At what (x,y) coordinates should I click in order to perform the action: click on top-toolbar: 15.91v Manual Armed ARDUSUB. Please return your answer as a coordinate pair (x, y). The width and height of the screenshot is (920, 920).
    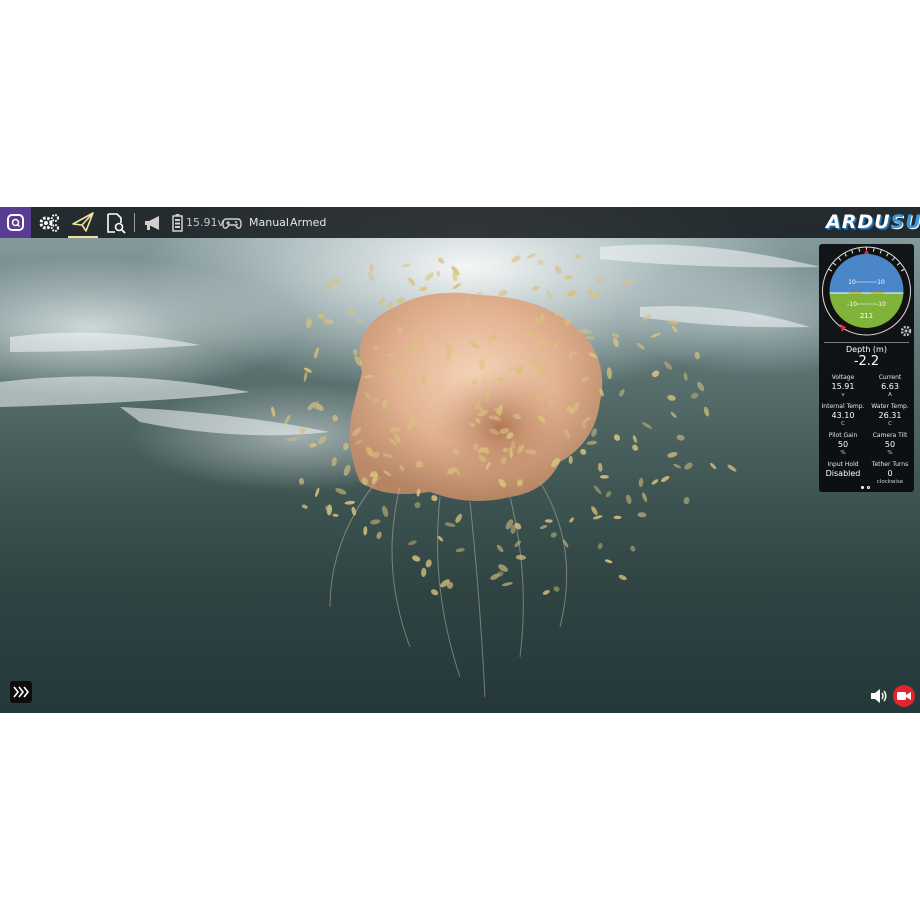
    Looking at the image, I should click on (460, 222).